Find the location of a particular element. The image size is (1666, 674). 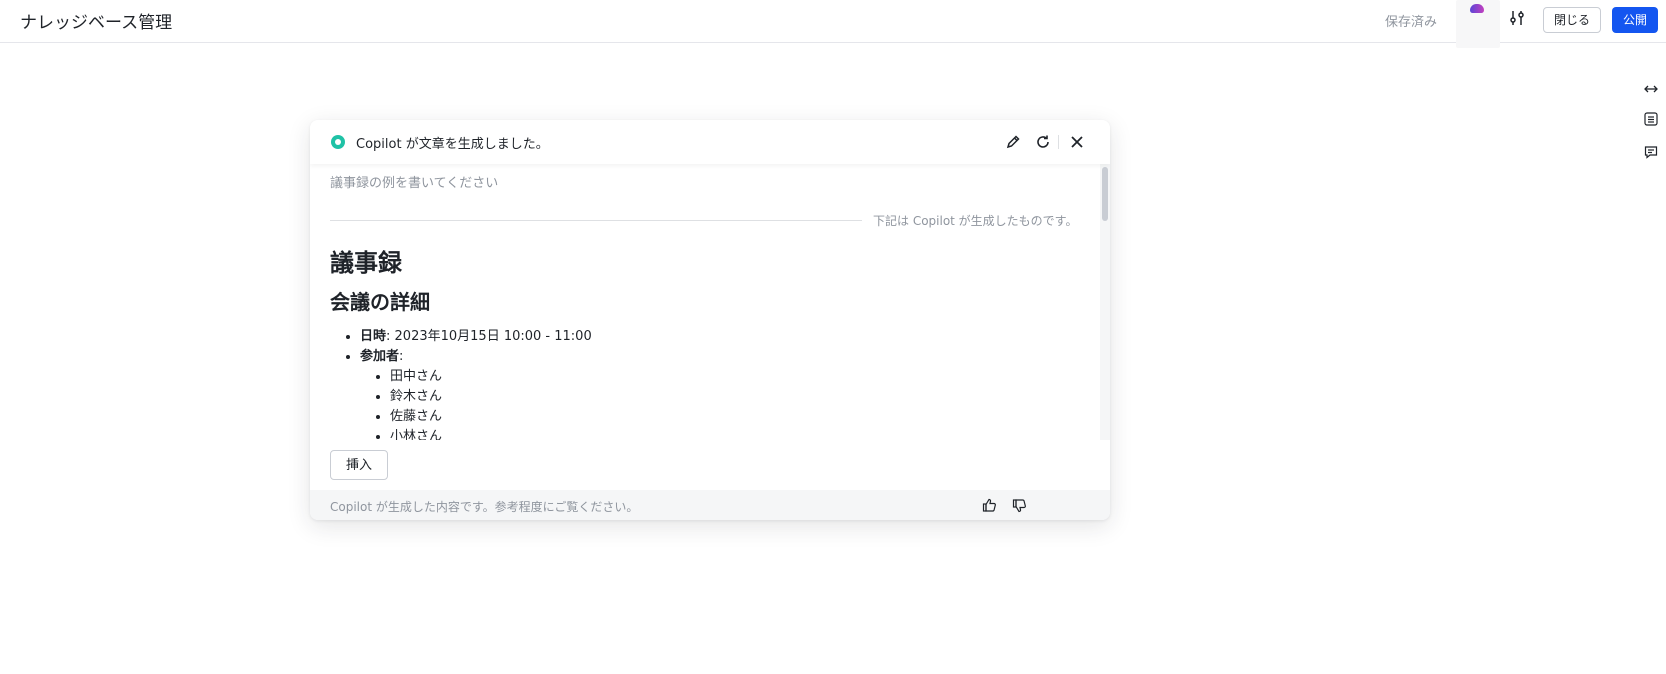

copilot-header: Copilot が文章を生成しました。 is located at coordinates (710, 142).